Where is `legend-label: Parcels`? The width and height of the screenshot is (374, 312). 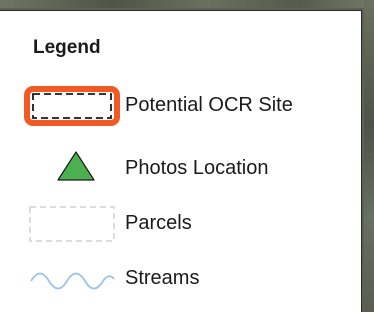
legend-label: Parcels is located at coordinates (158, 223).